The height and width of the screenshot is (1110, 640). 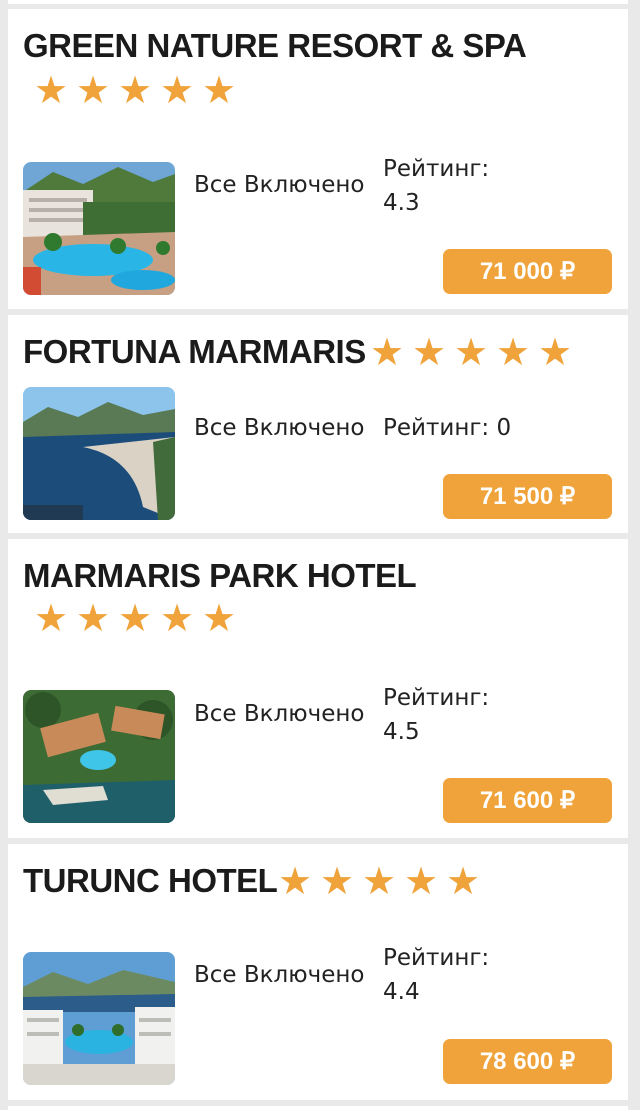 I want to click on rating: Рейтинг: 4.5, so click(x=436, y=715).